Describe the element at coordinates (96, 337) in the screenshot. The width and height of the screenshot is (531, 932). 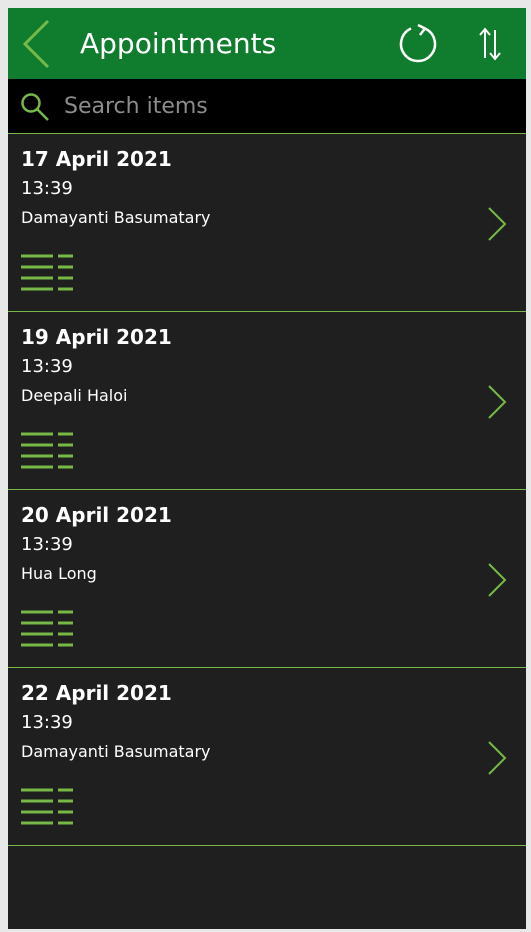
I see `appointment-date: 19 April 2021` at that location.